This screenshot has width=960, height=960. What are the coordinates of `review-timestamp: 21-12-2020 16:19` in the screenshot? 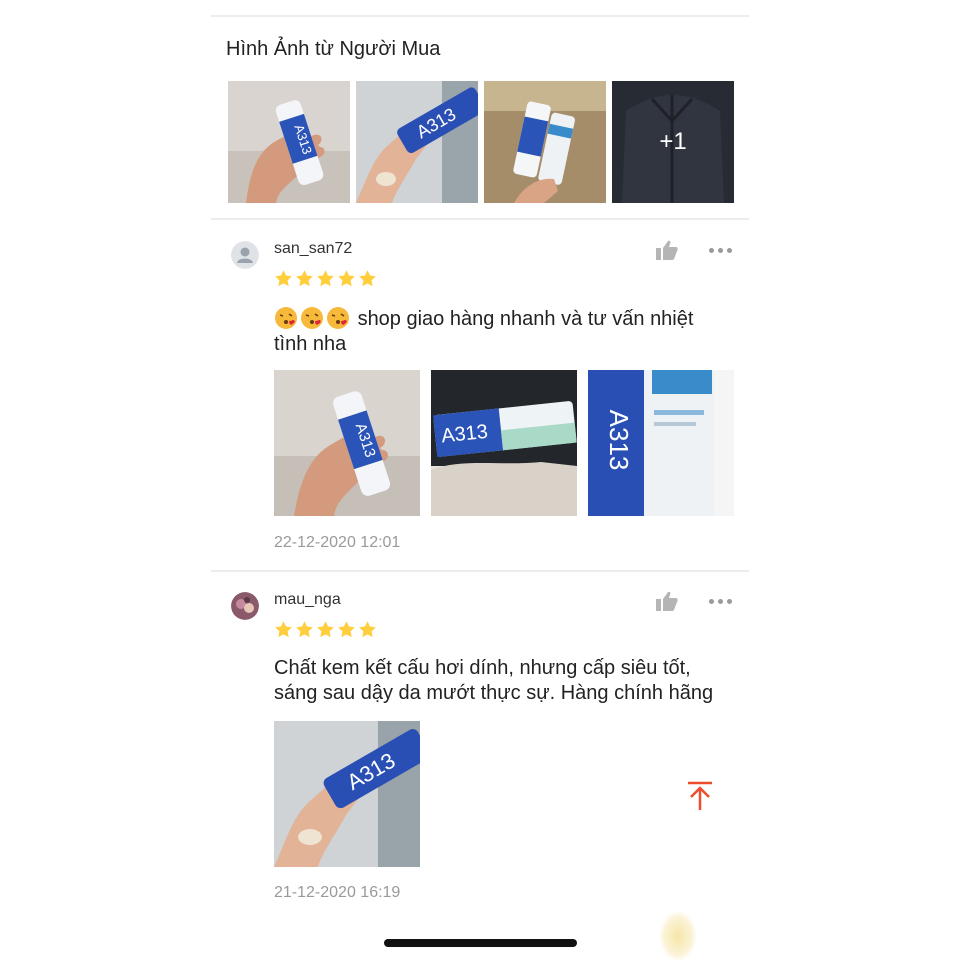 It's located at (337, 892).